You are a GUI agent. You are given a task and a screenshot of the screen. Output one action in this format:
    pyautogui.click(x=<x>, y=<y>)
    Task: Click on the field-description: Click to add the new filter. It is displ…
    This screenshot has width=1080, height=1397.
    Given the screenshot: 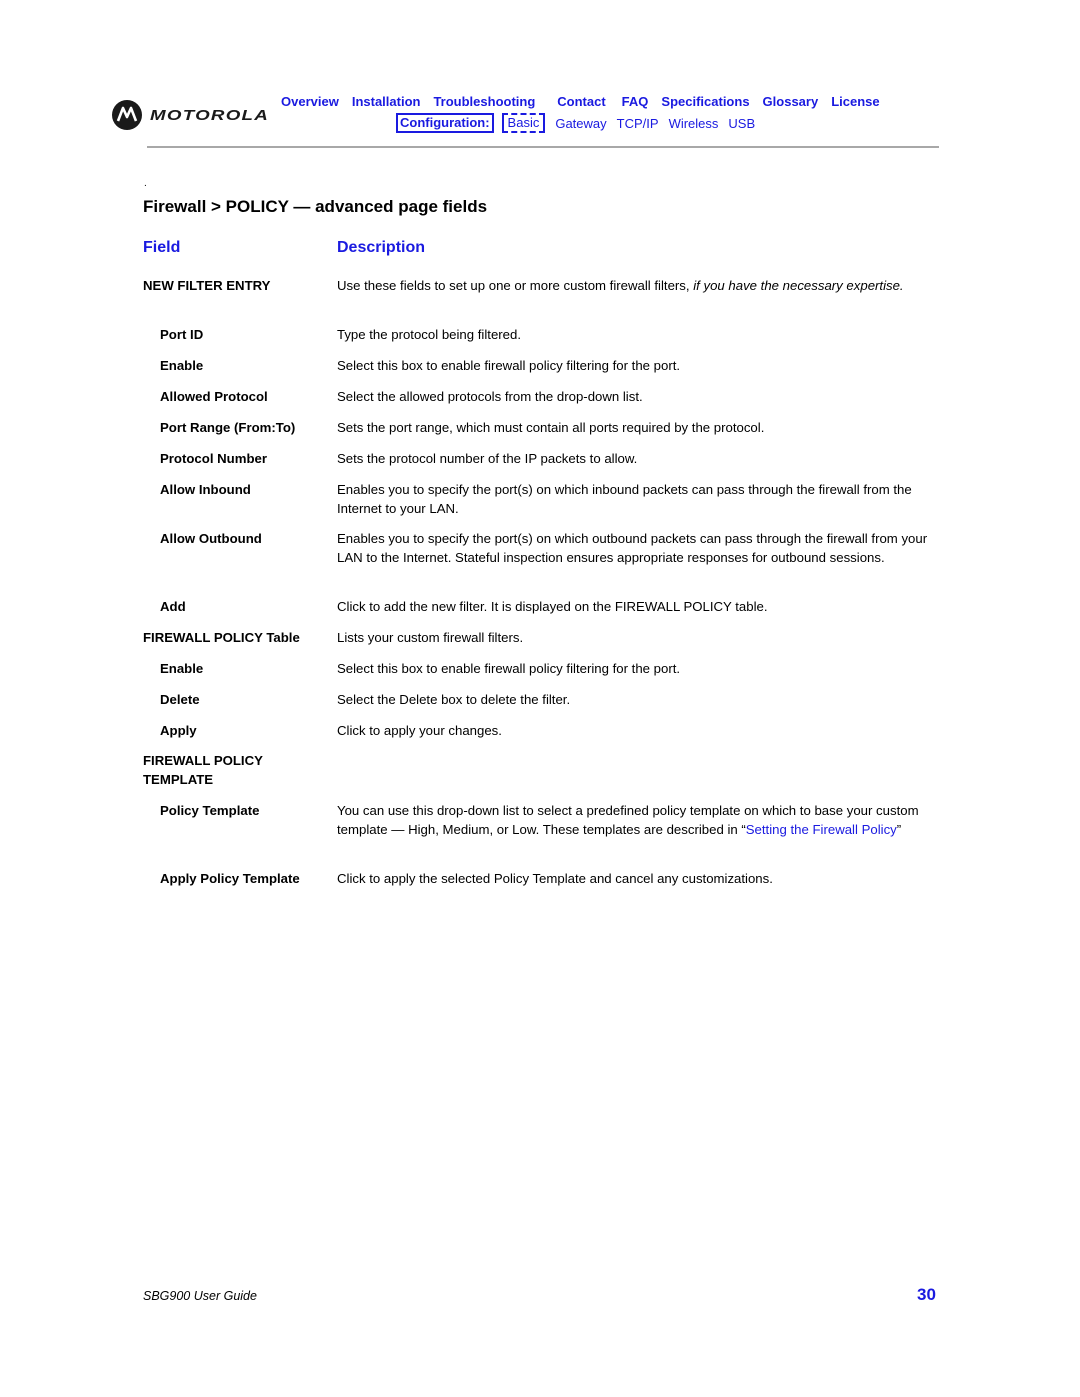 What is the action you would take?
    pyautogui.click(x=552, y=606)
    